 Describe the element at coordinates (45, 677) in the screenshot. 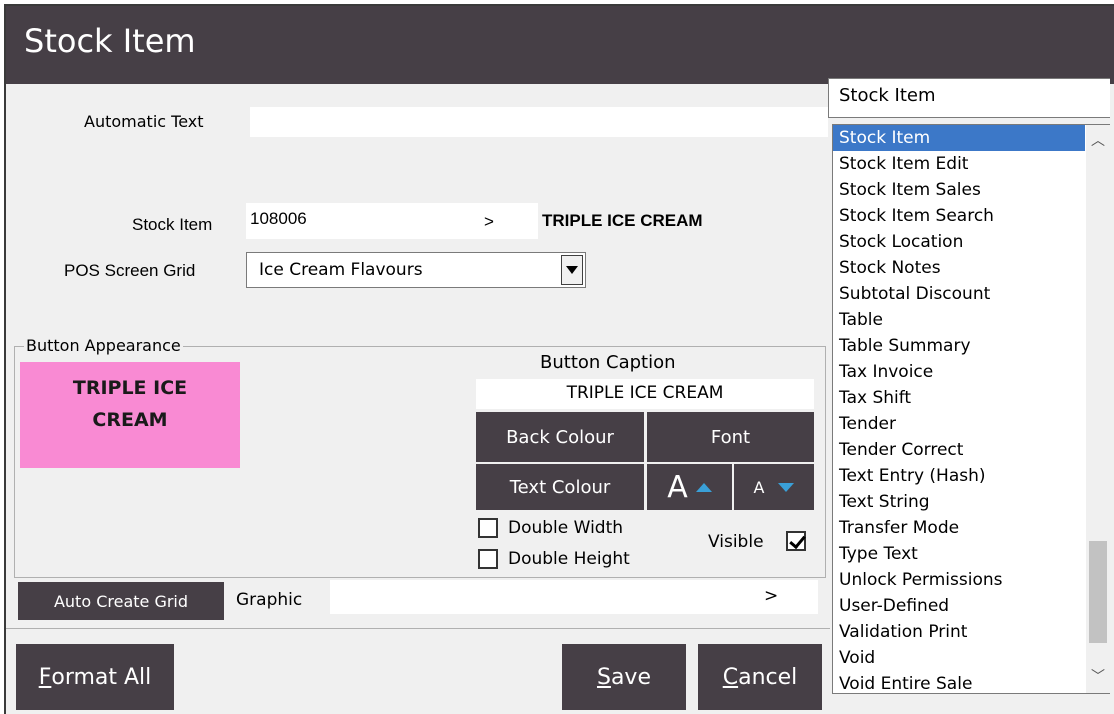

I see `format-all-accel: F` at that location.